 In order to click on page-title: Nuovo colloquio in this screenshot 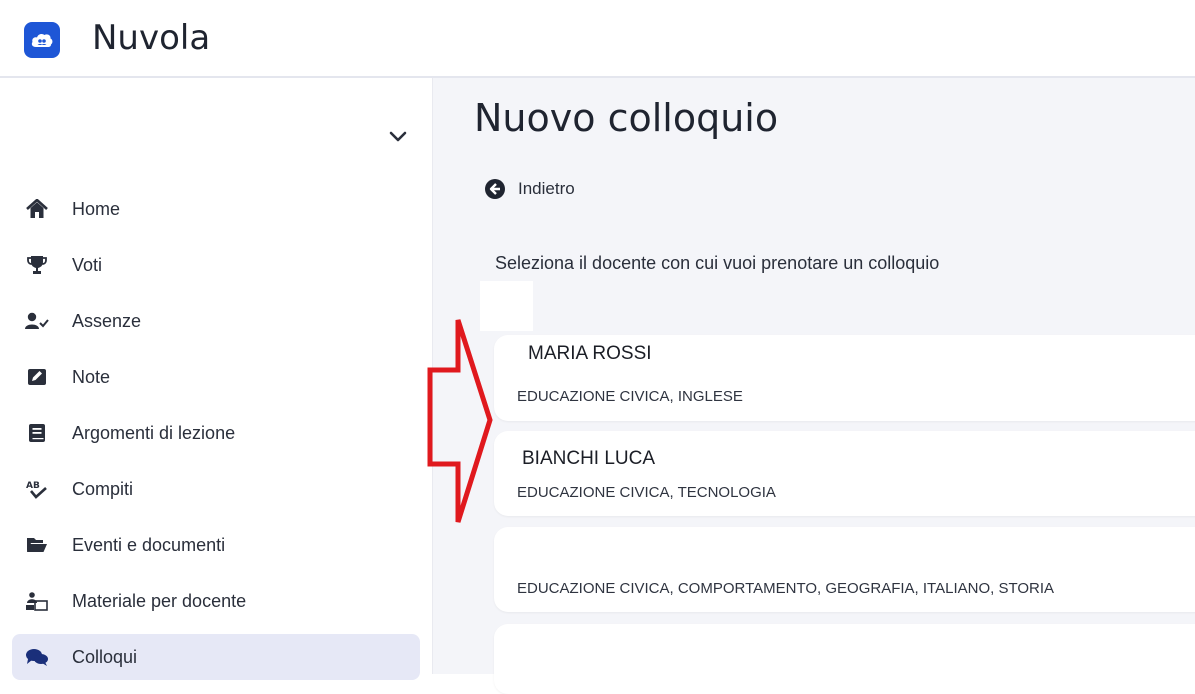, I will do `click(626, 118)`.